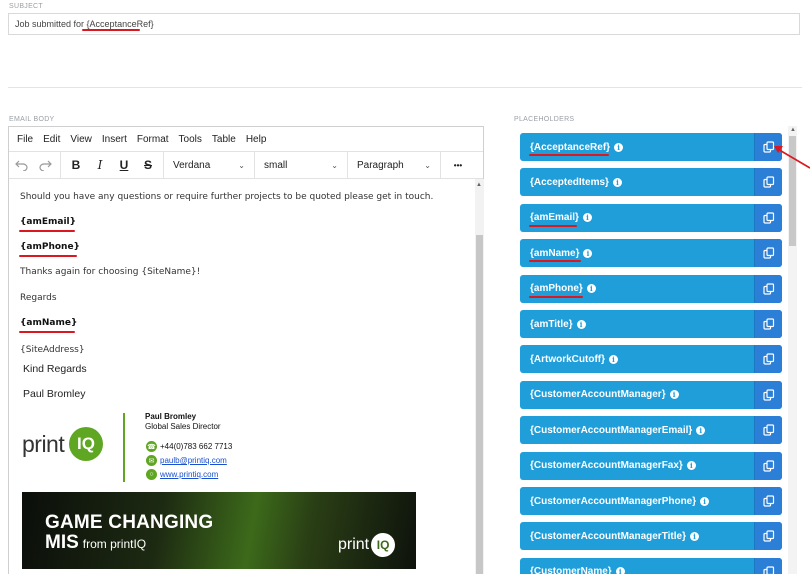 This screenshot has height=574, width=810. I want to click on printiq-logo-badge: IQ, so click(86, 444).